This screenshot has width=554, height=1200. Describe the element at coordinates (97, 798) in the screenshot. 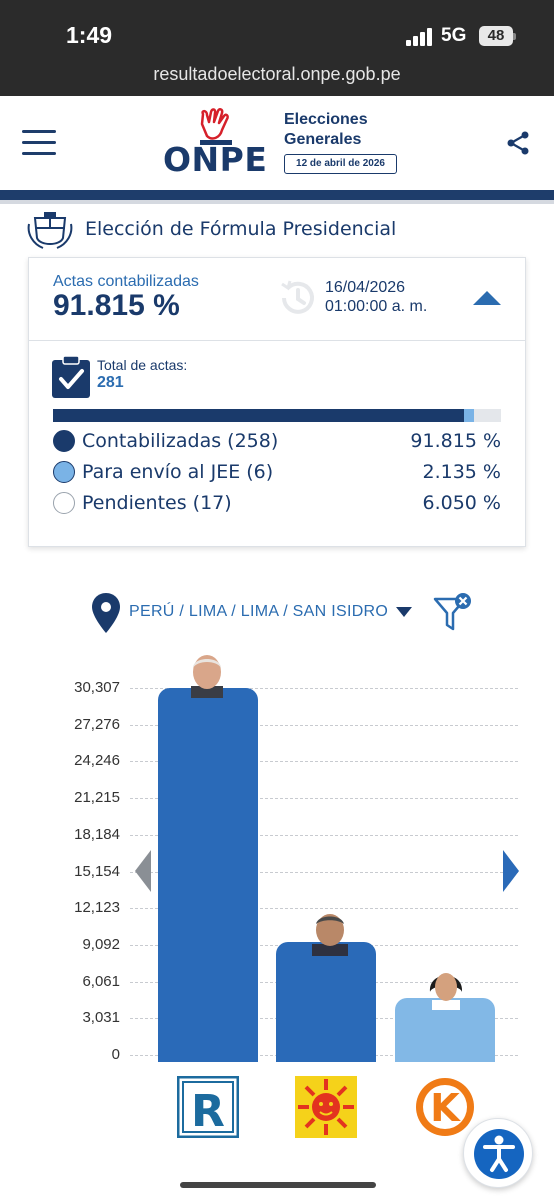

I see `y-tick-label: 21,215` at that location.